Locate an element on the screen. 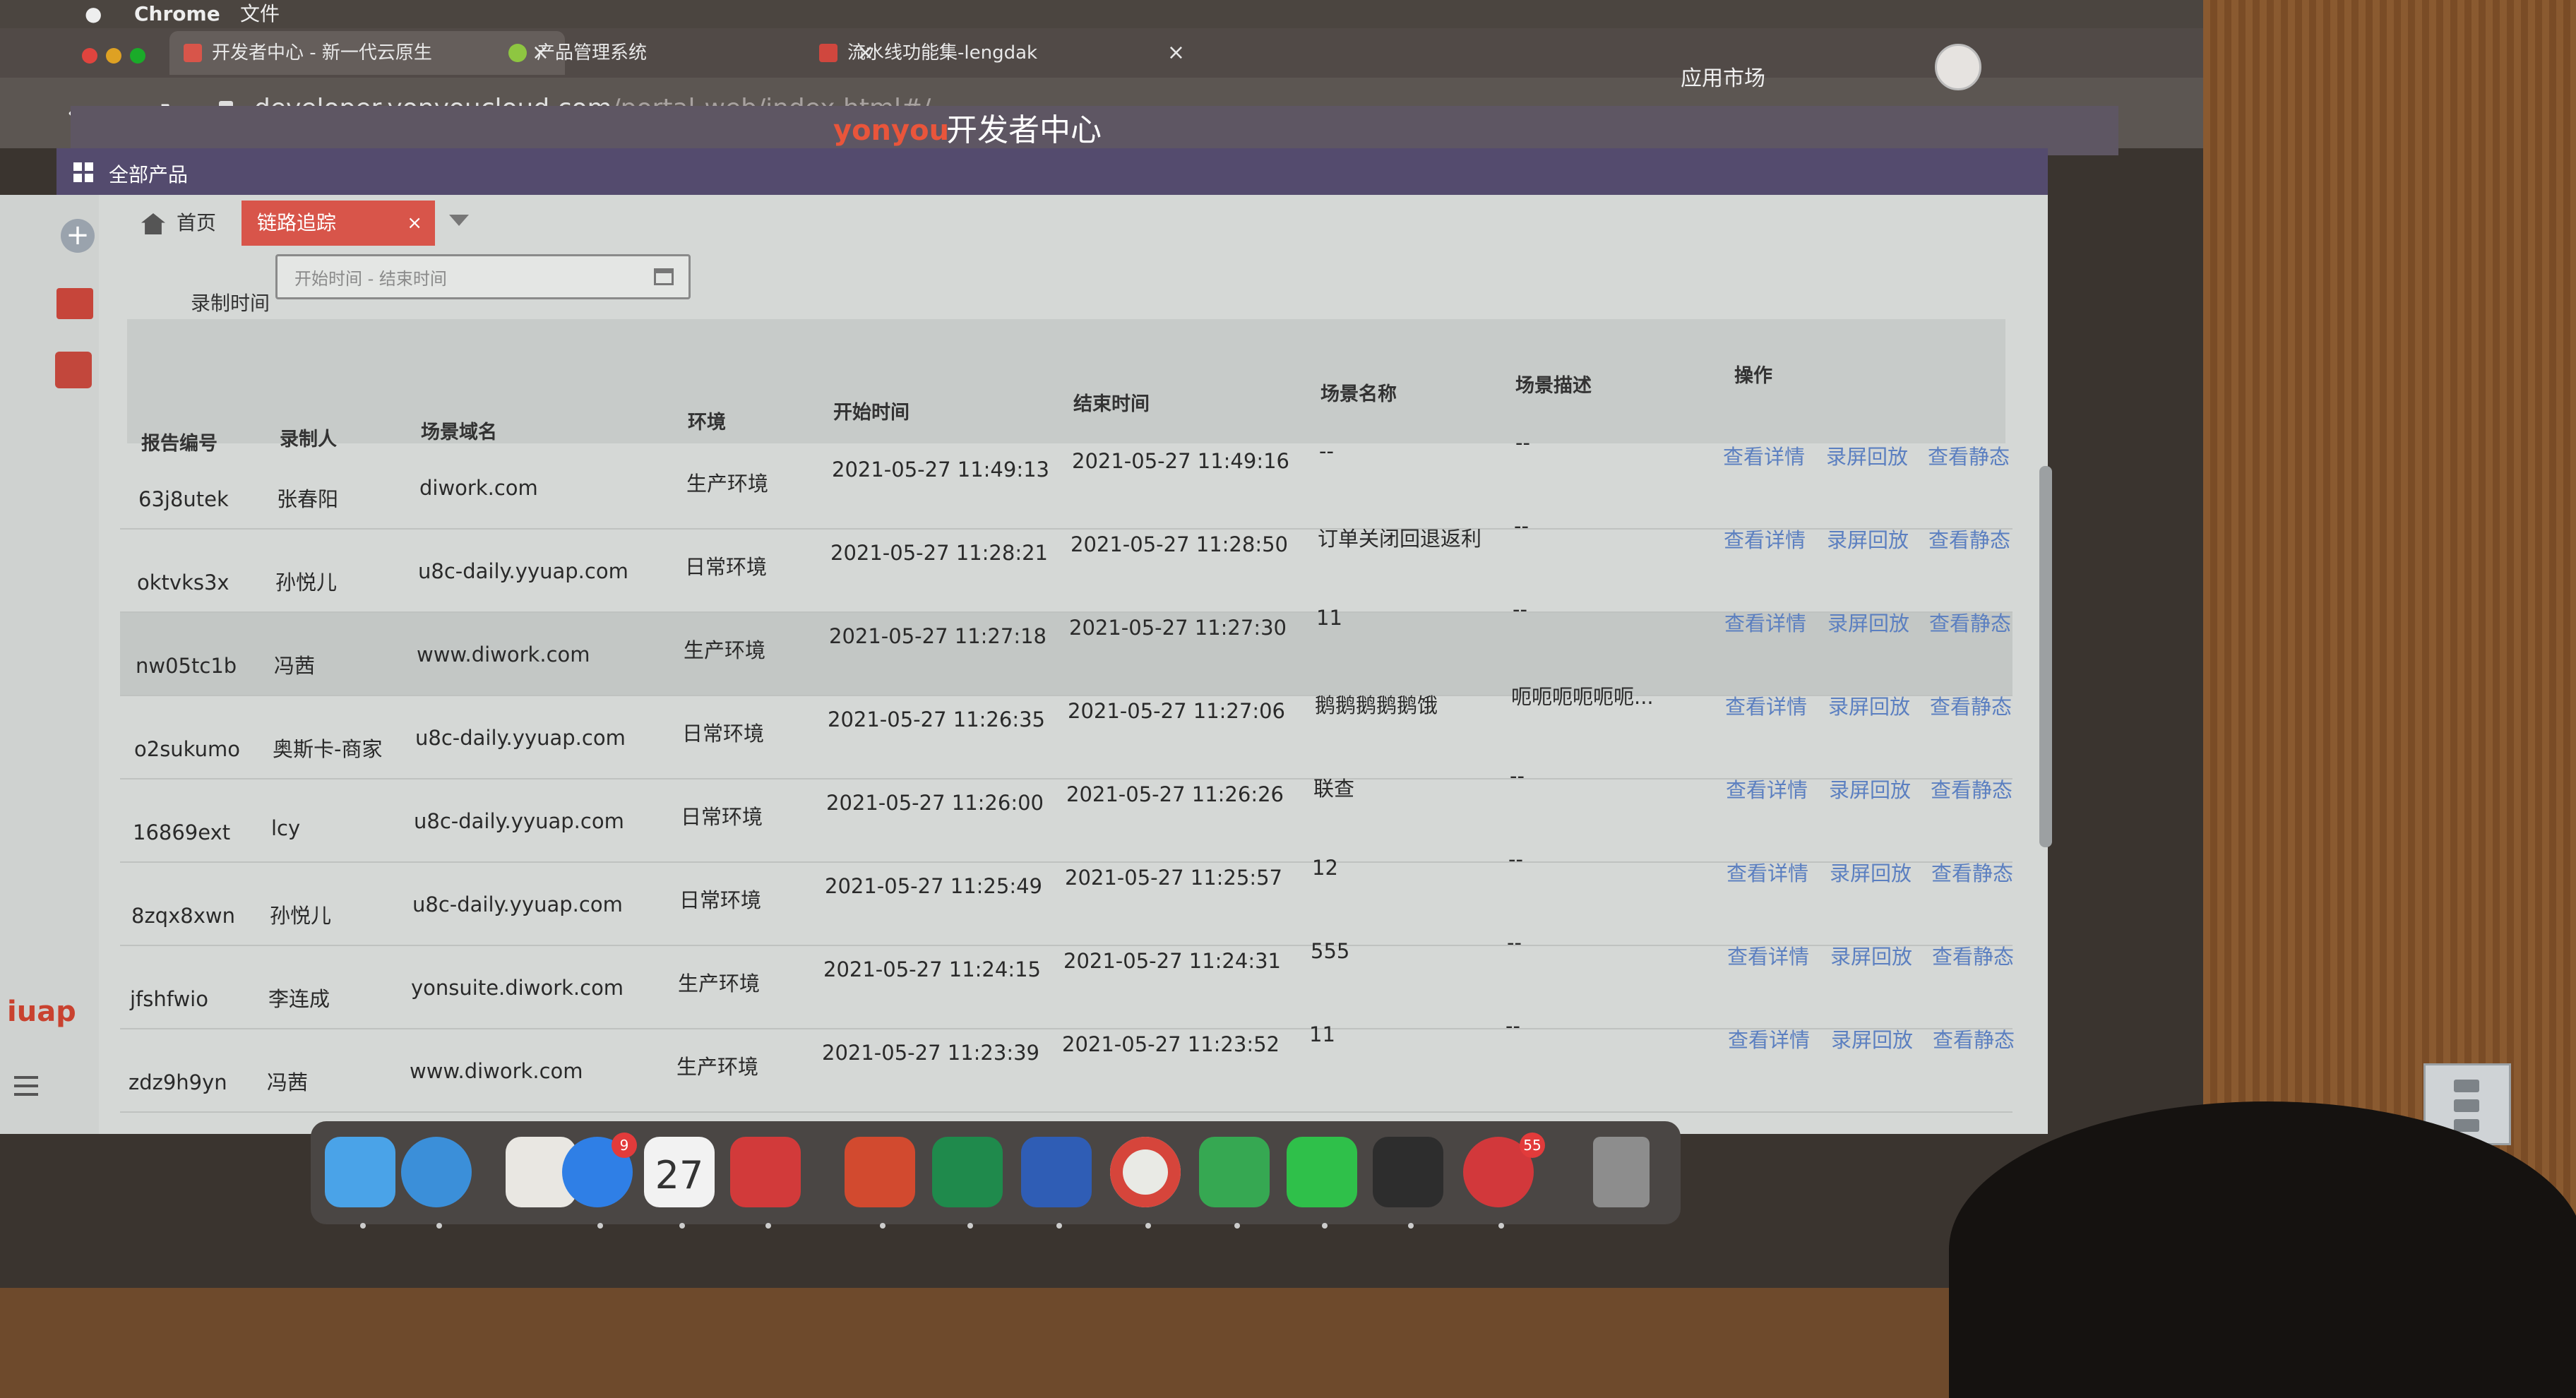 The height and width of the screenshot is (1398, 2576). cell-start: 2021-05-27 11:49:13 is located at coordinates (940, 470).